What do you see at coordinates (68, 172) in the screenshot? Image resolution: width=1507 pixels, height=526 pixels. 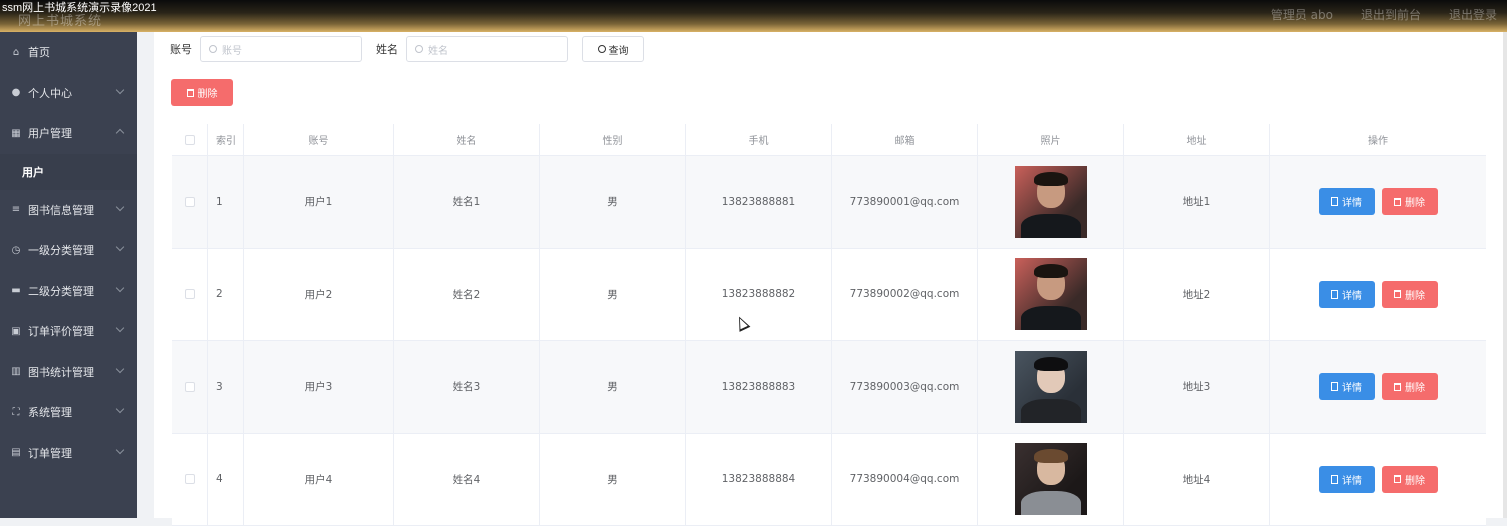 I see `sidebar-subitem-users: 用户` at bounding box center [68, 172].